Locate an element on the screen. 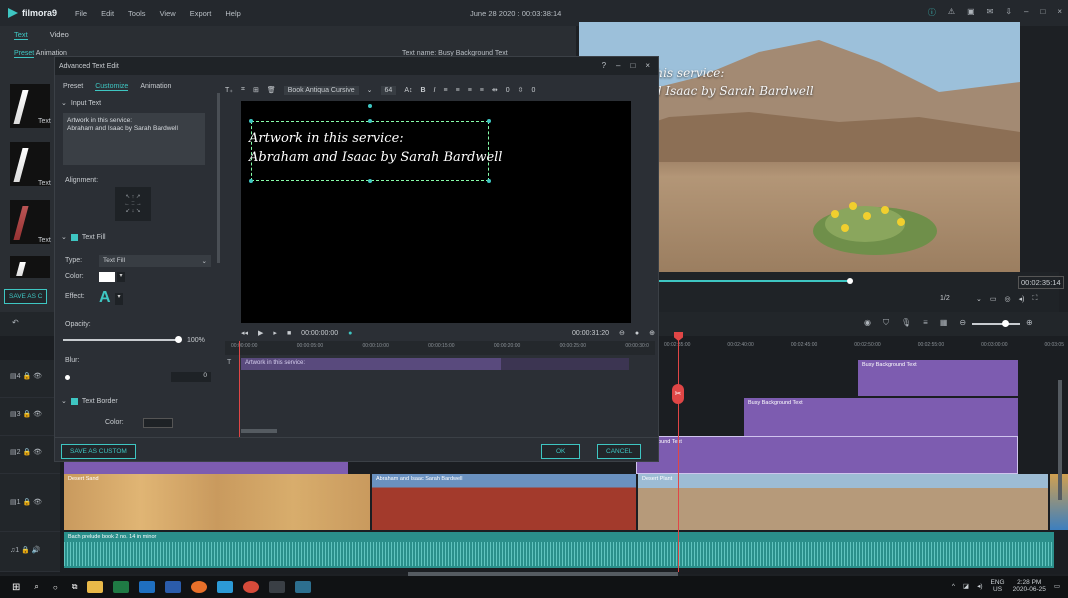  dialog-playhead is located at coordinates (239, 396).